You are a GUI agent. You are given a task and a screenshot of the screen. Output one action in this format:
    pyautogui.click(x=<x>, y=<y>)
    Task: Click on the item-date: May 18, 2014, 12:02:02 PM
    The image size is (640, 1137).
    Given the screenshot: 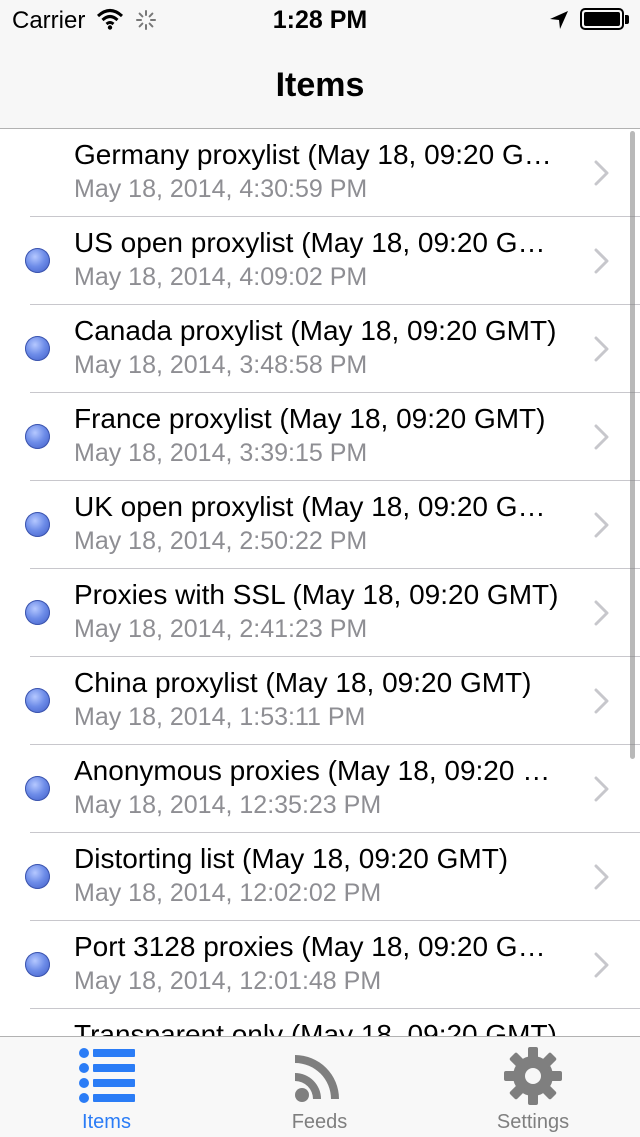 What is the action you would take?
    pyautogui.click(x=228, y=893)
    